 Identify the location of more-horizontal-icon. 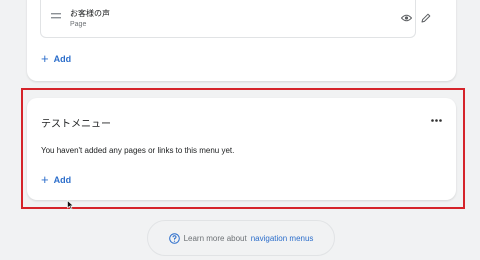
(436, 120).